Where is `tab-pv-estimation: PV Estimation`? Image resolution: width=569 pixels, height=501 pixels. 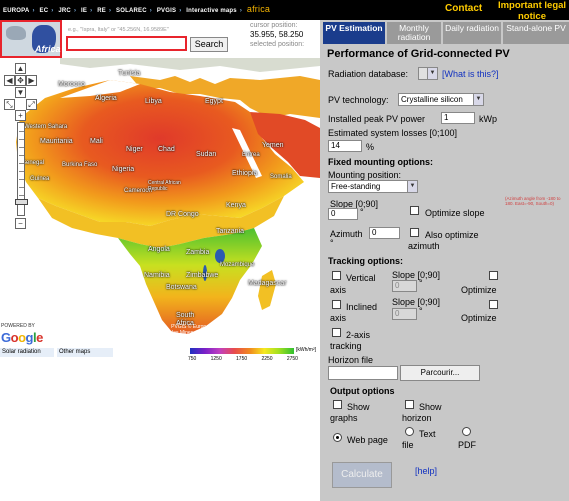
tab-pv-estimation: PV Estimation is located at coordinates (354, 33).